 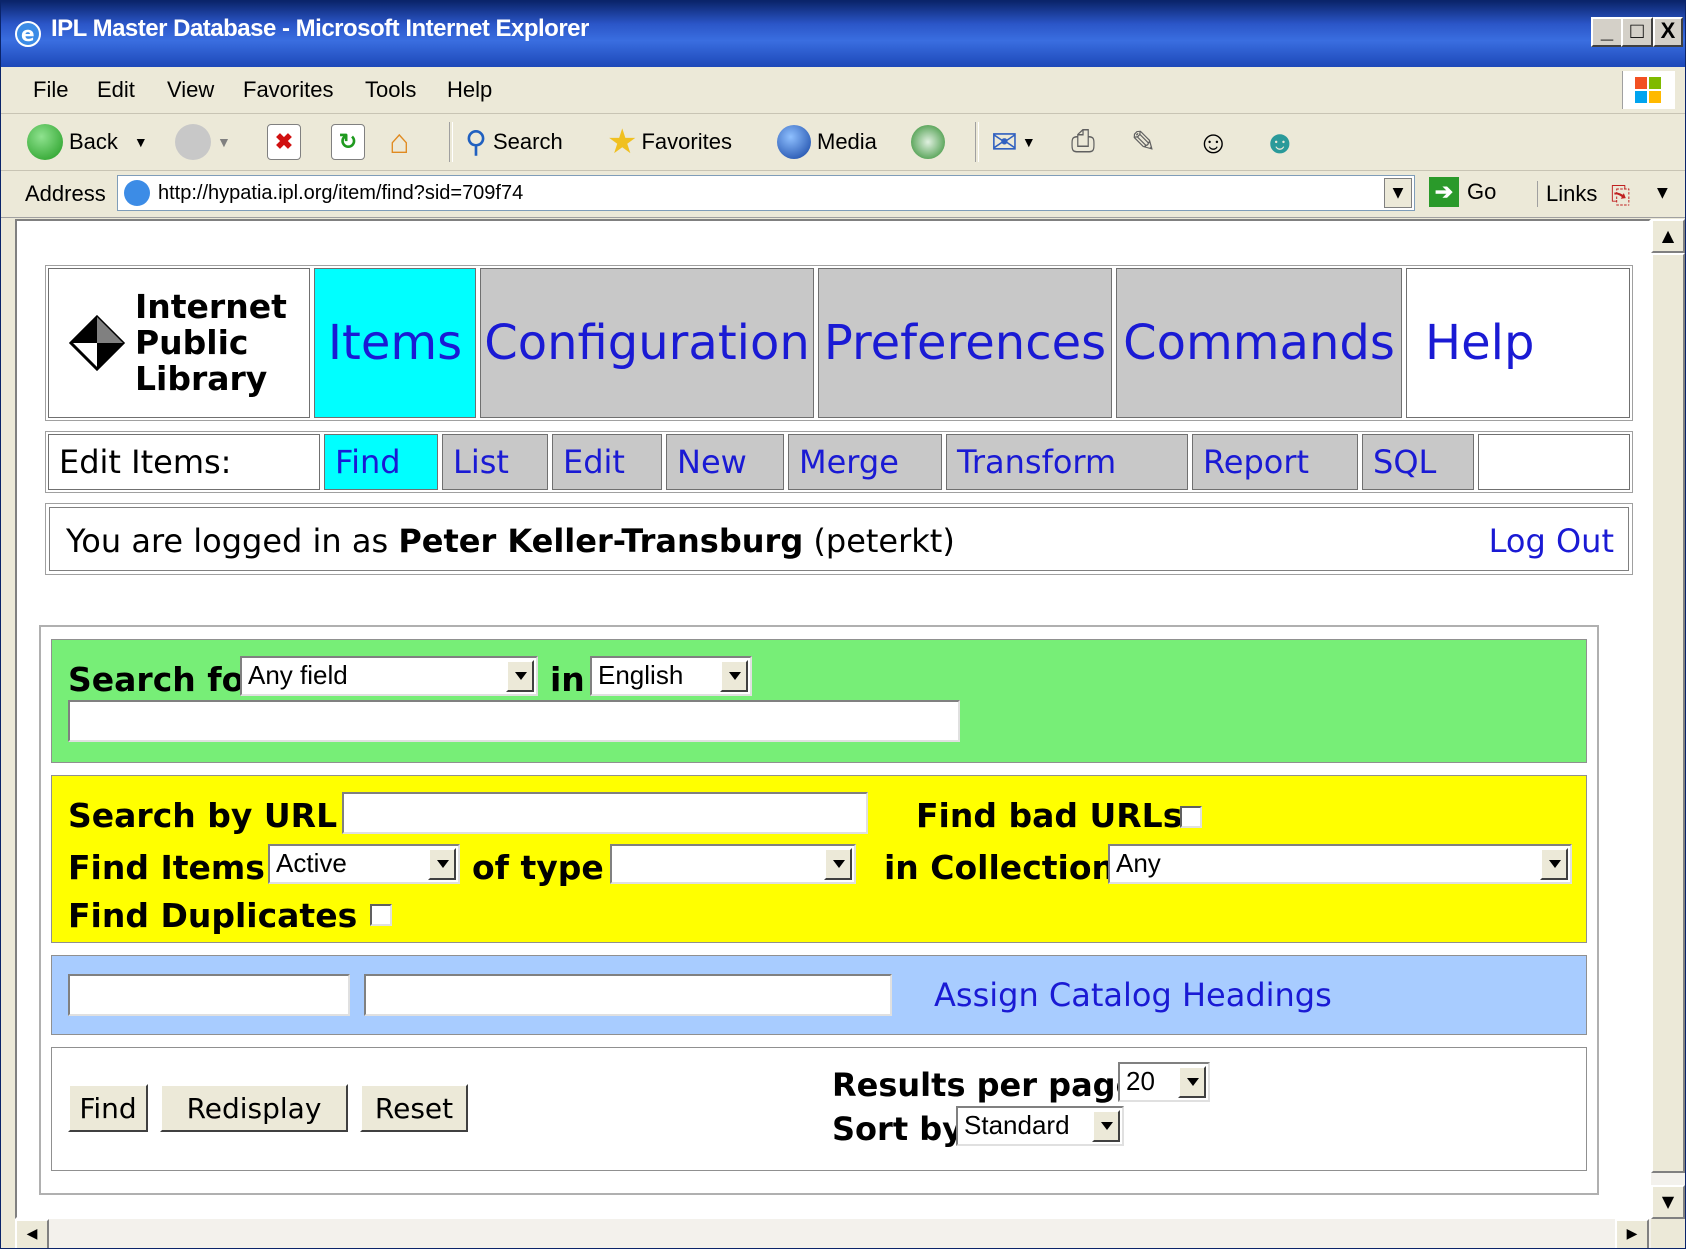 I want to click on tab-help: Help, so click(x=1518, y=343).